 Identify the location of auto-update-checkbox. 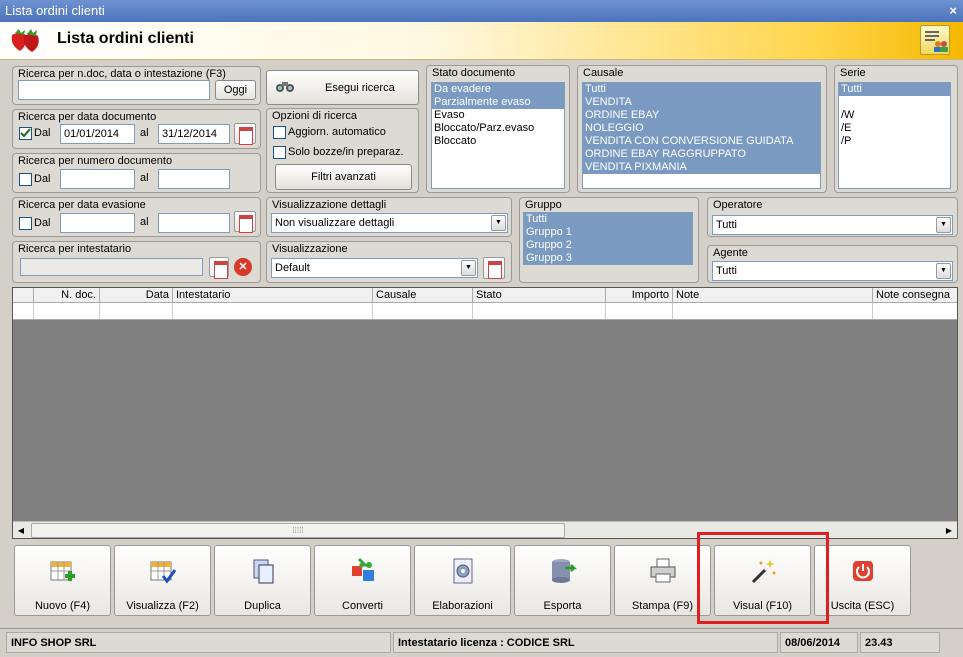
(279, 132).